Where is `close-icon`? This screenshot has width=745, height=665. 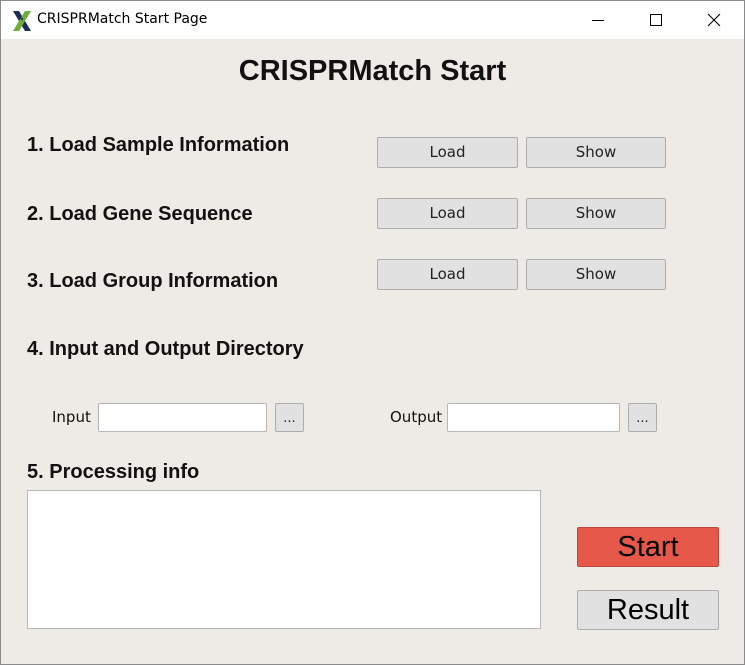 close-icon is located at coordinates (714, 20).